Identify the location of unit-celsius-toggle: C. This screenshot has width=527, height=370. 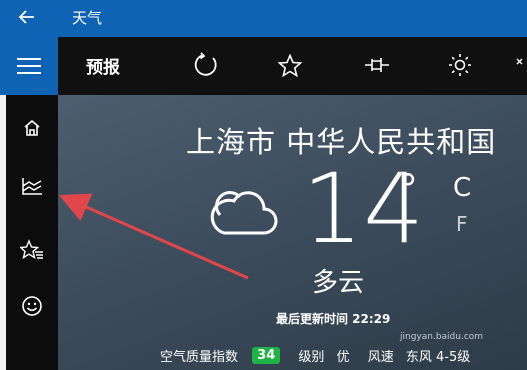
(462, 188).